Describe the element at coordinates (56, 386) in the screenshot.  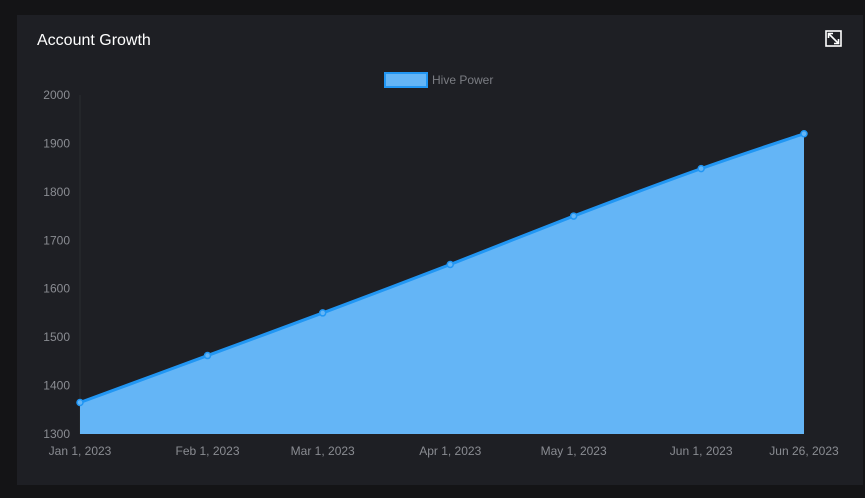
I see `y-tick-label: 1400` at that location.